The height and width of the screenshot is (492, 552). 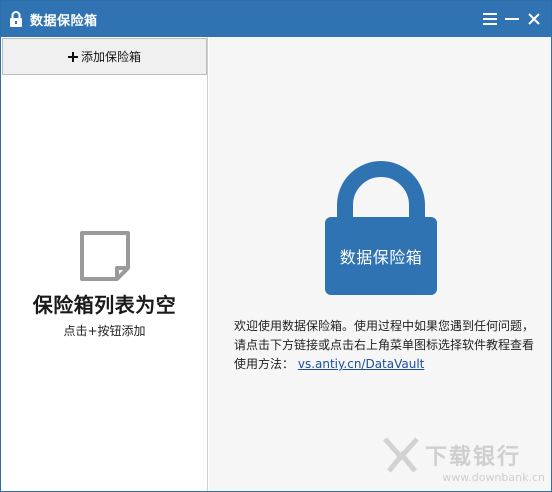 I want to click on lock-icon, so click(x=16, y=19).